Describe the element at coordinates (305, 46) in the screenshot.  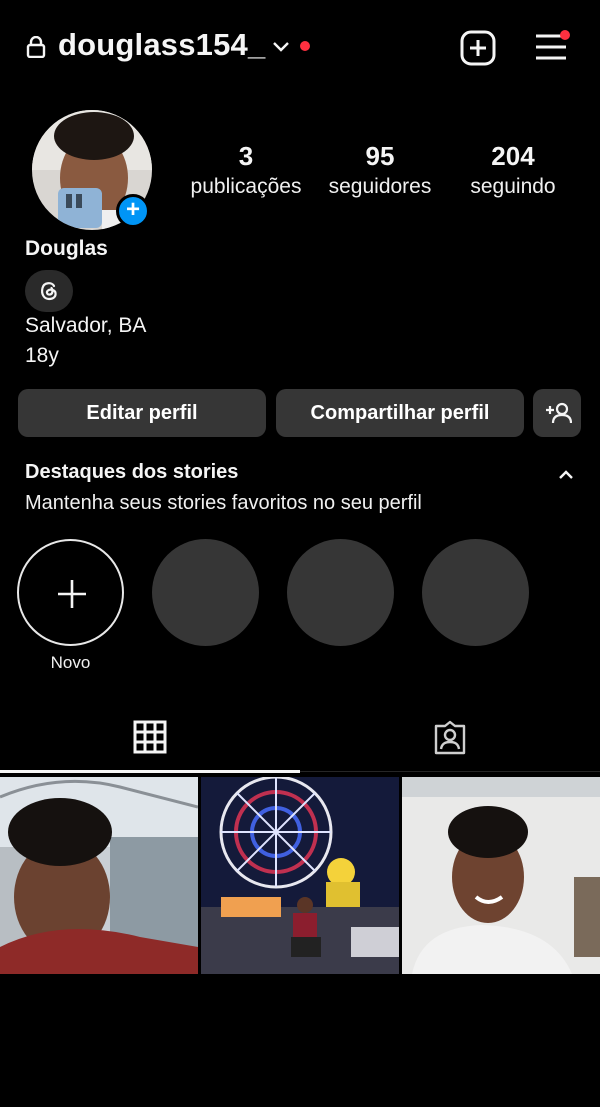
I see `notification-dot` at that location.